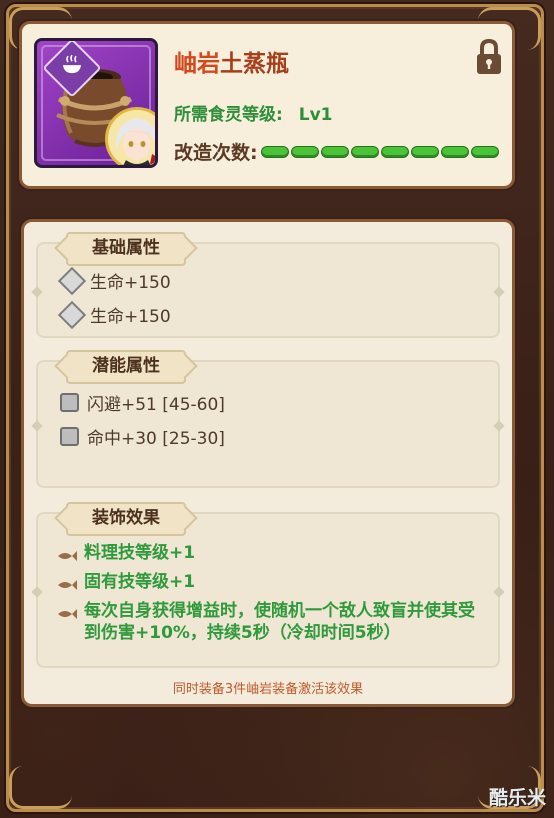 The height and width of the screenshot is (818, 554). What do you see at coordinates (254, 64) in the screenshot?
I see `item-base-name: 土蒸瓶` at bounding box center [254, 64].